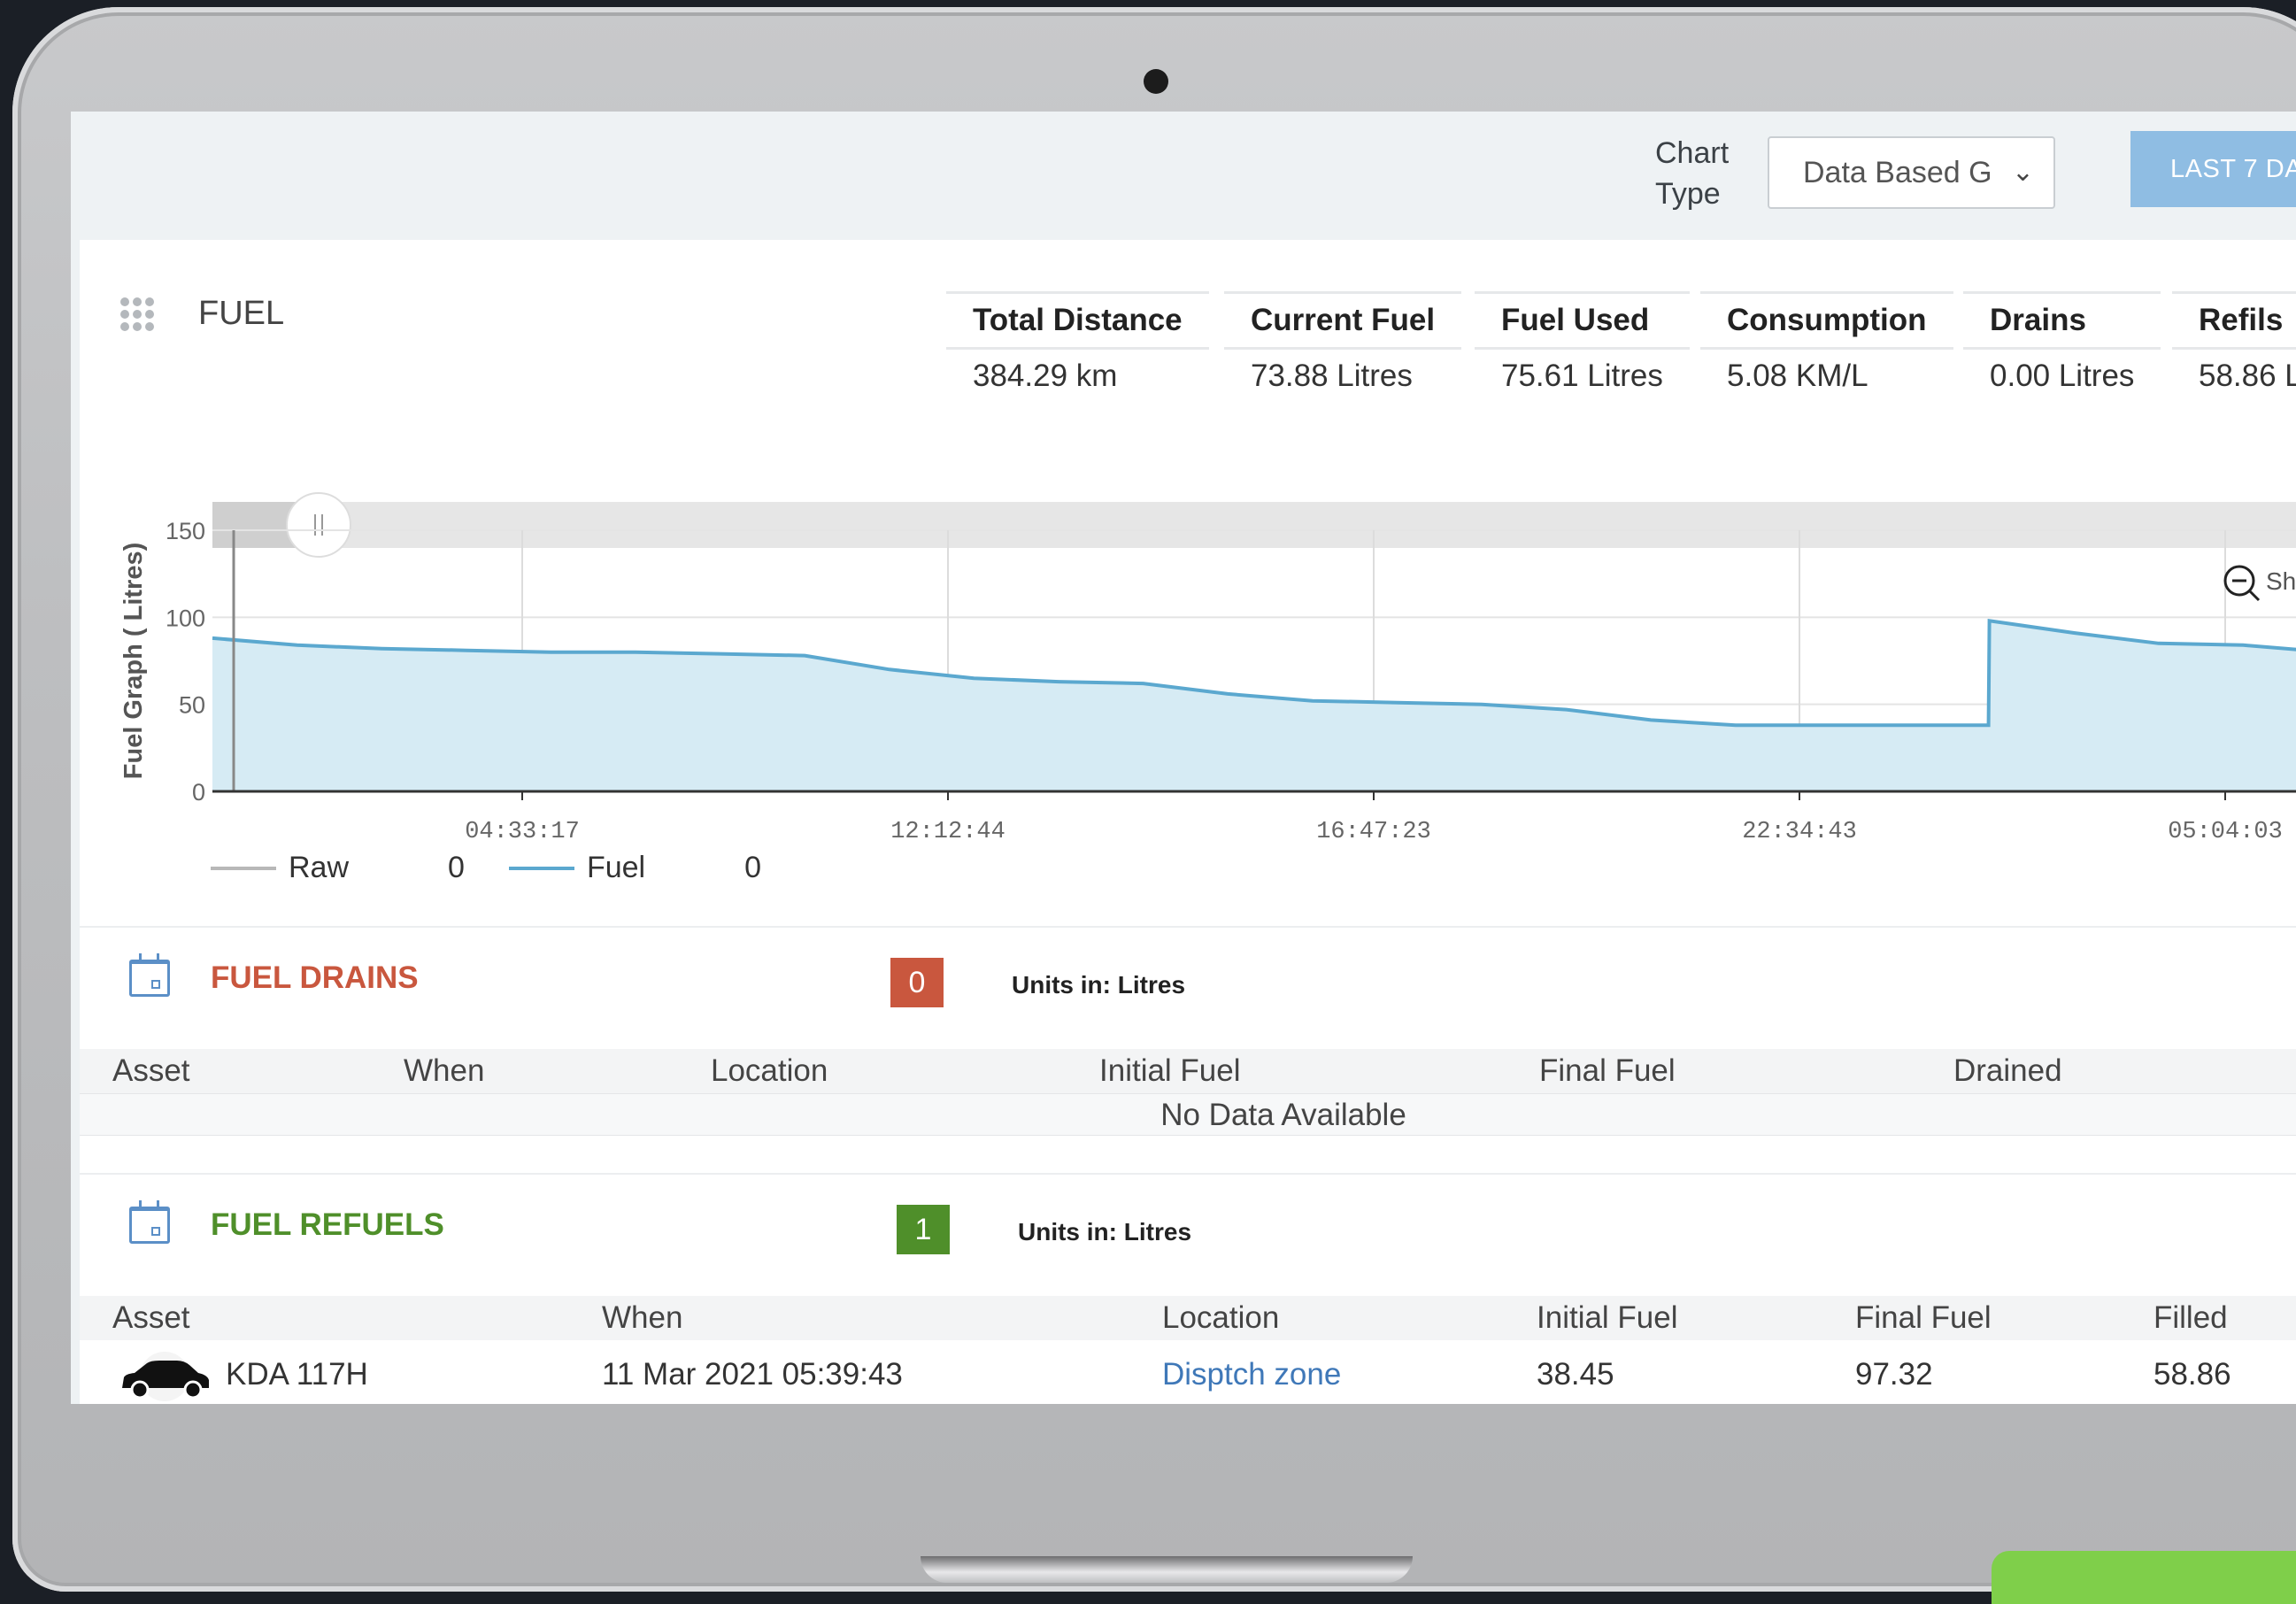  I want to click on stat-label: Total Distance, so click(1077, 320).